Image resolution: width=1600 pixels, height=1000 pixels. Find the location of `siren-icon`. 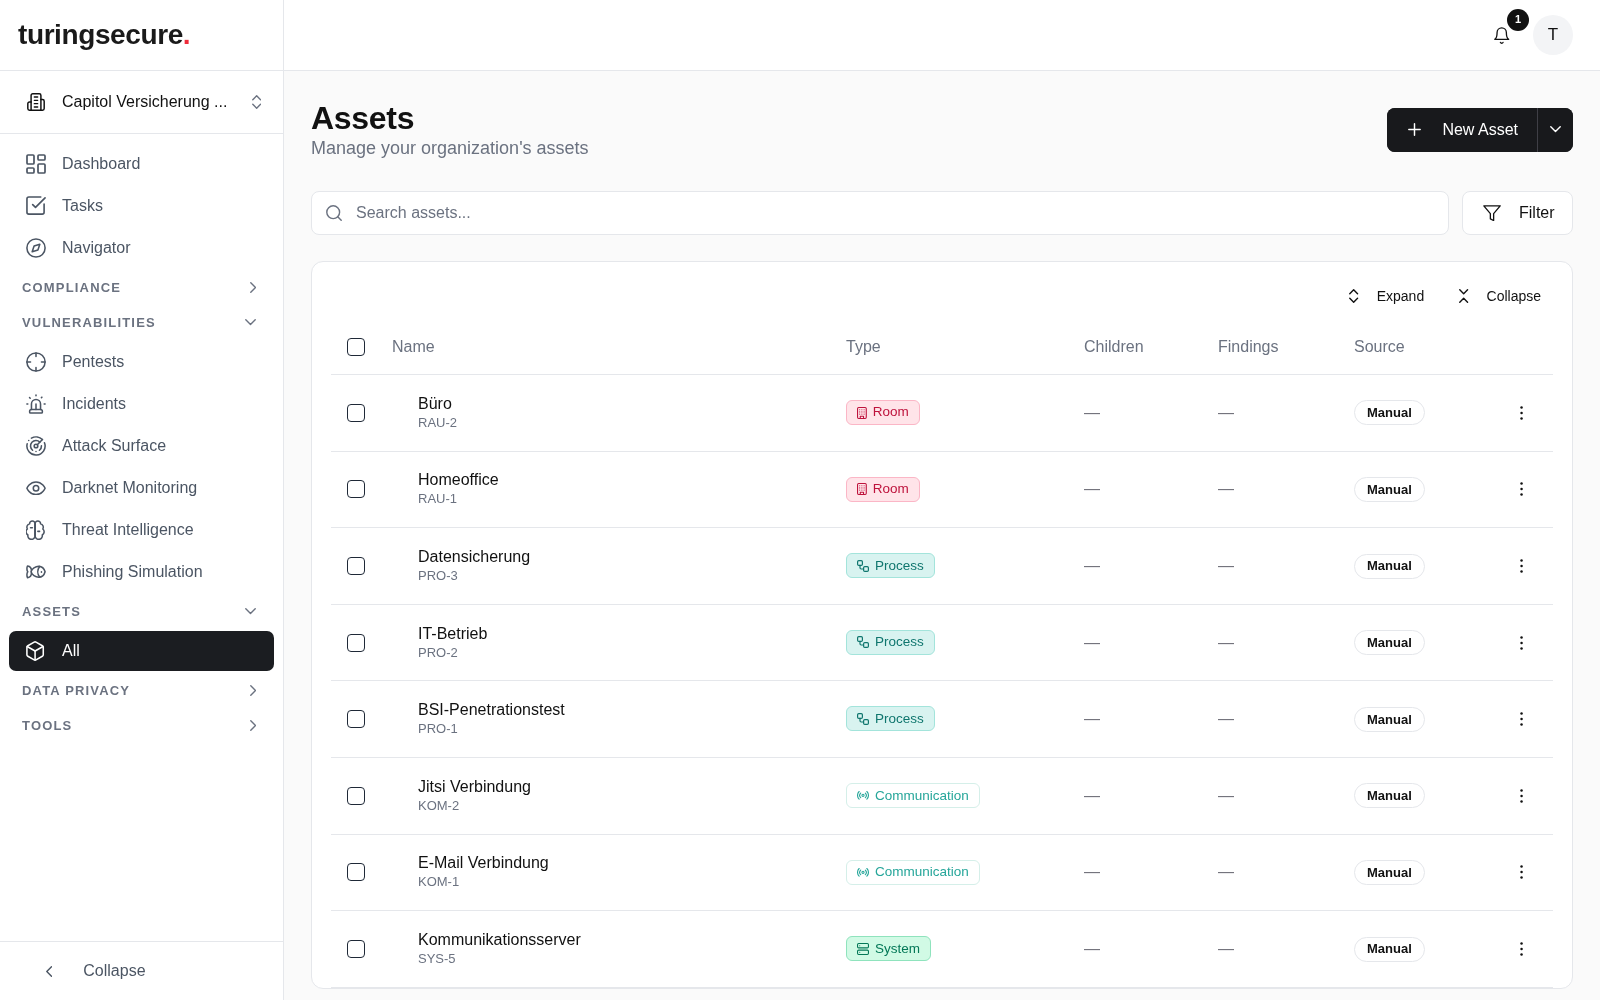

siren-icon is located at coordinates (35, 404).